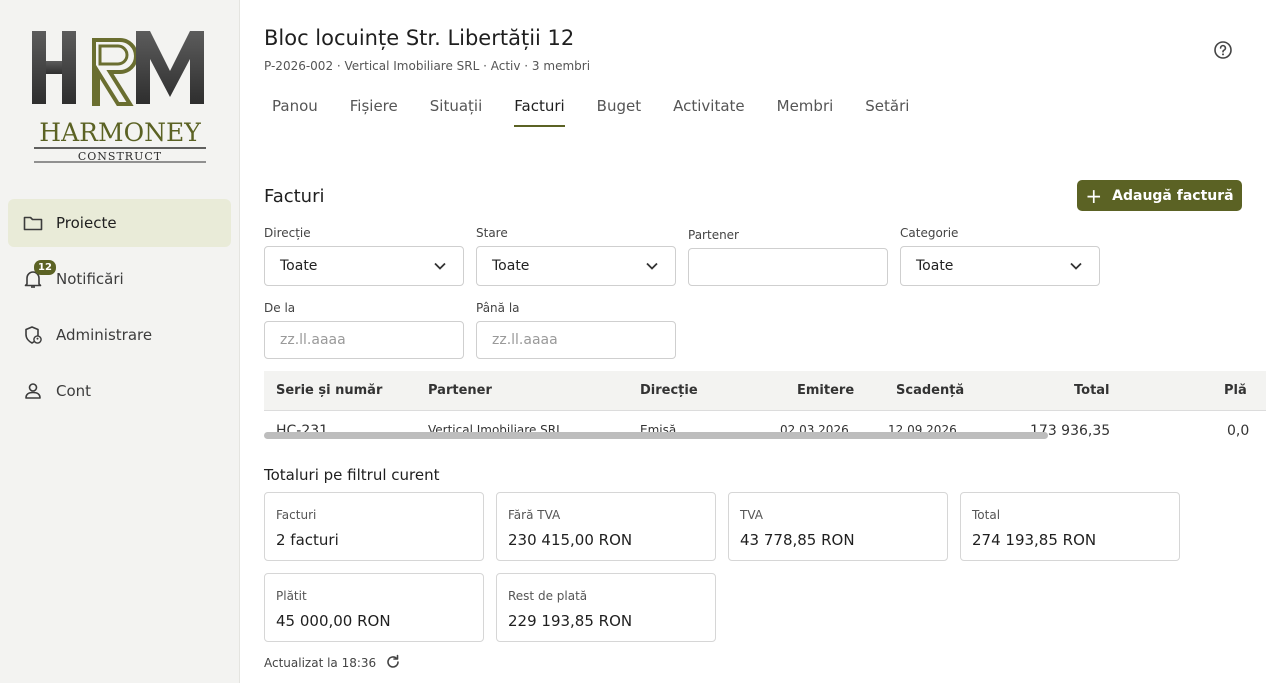 This screenshot has height=683, width=1266. I want to click on column-partener: Partener, so click(460, 390).